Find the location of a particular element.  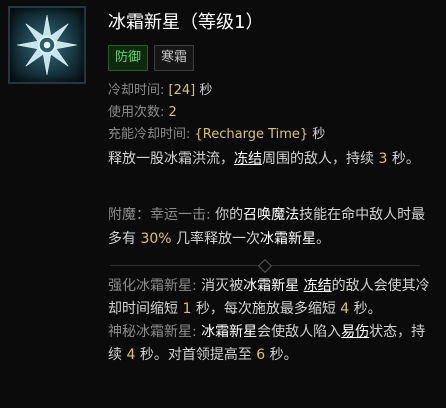

divider-diamond is located at coordinates (265, 266).